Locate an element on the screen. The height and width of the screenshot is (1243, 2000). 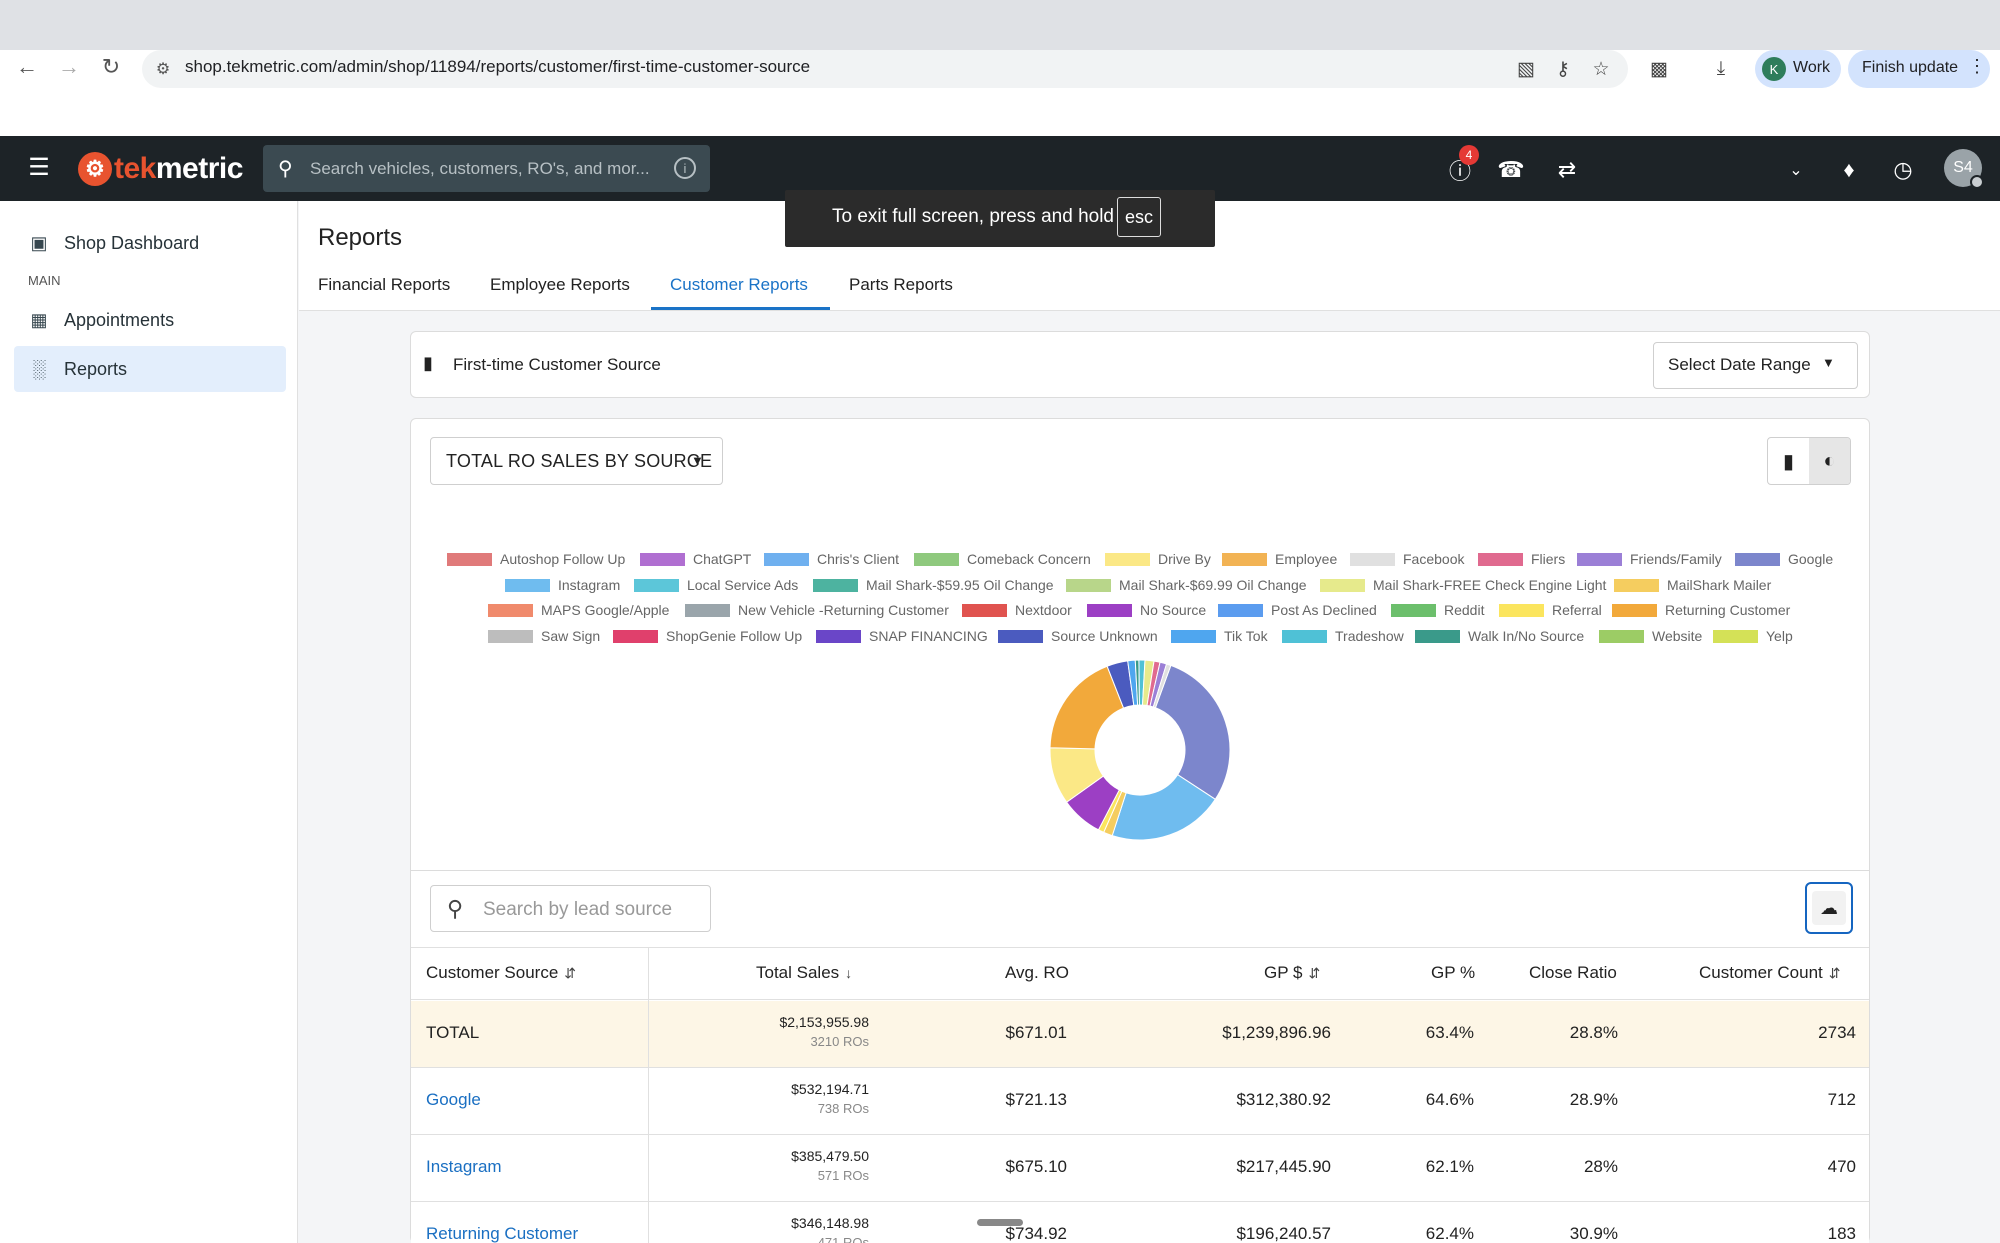
site-info-icon: ⚙ is located at coordinates (163, 69).